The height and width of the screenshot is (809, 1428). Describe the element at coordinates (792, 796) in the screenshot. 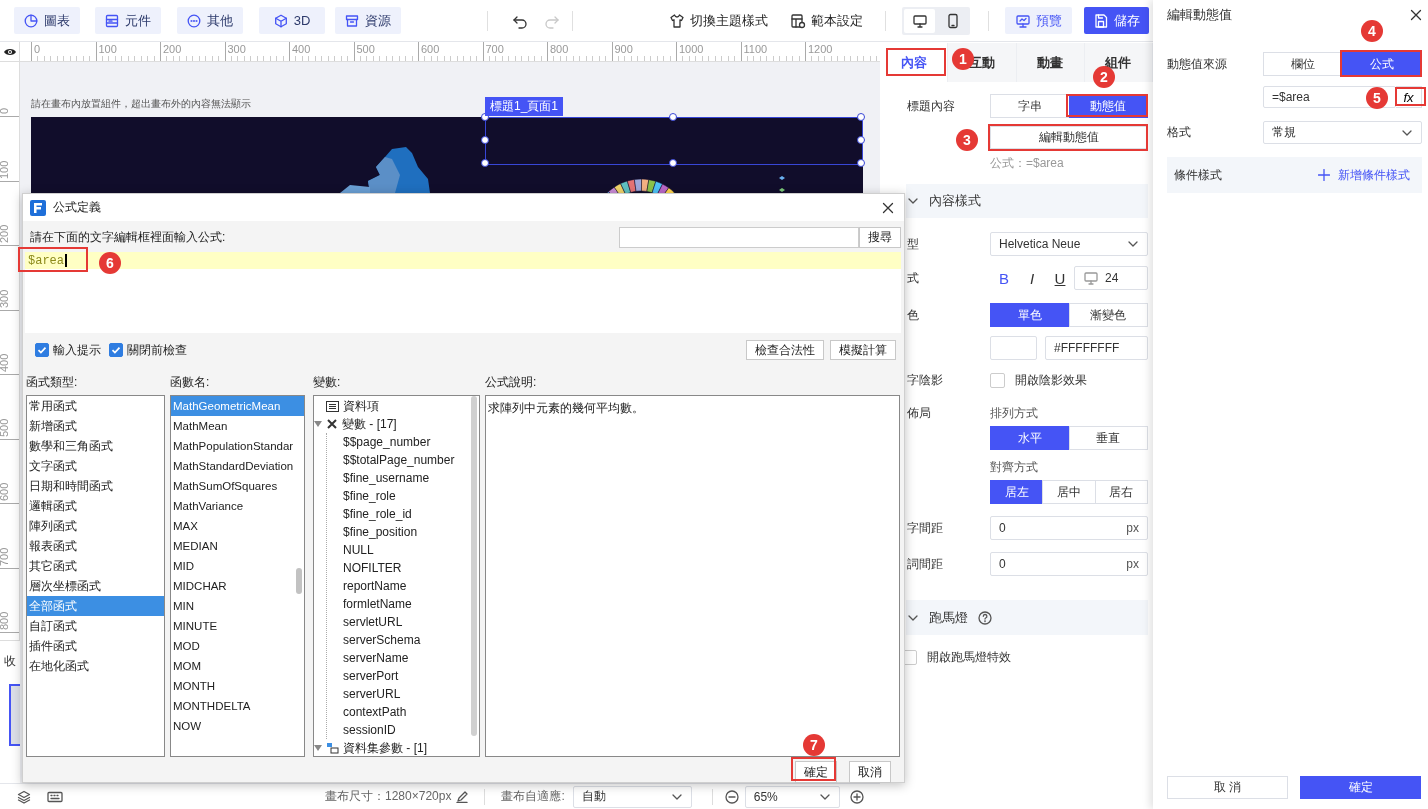

I see `zoom-select: 65%` at that location.